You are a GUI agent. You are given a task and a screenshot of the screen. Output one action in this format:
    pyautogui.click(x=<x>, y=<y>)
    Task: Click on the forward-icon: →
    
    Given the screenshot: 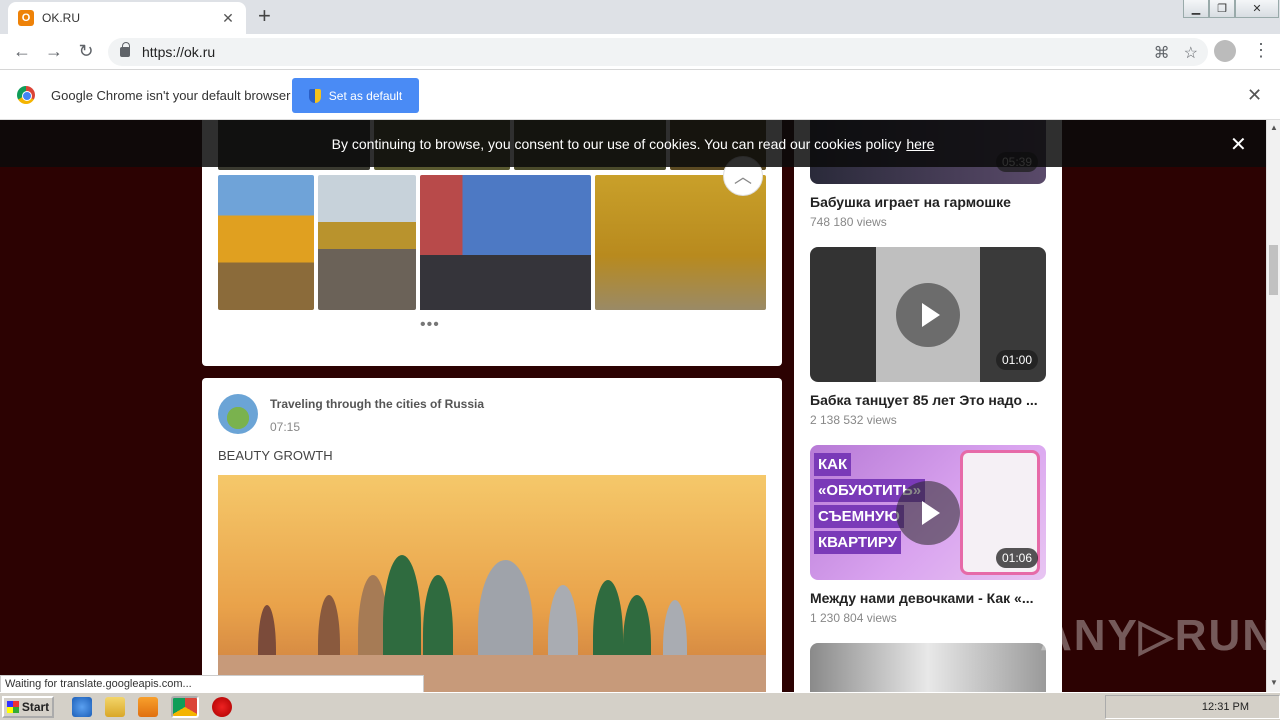 What is the action you would take?
    pyautogui.click(x=54, y=52)
    